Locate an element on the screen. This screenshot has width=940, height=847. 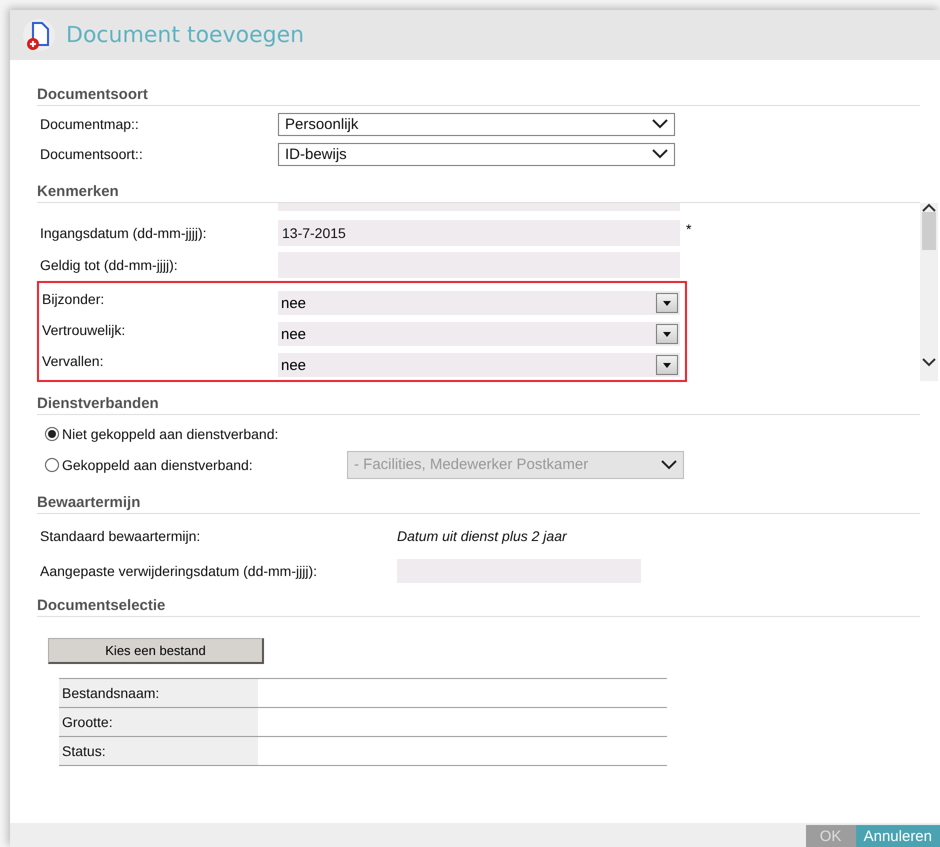
input-field: 13-7-2015 is located at coordinates (479, 233).